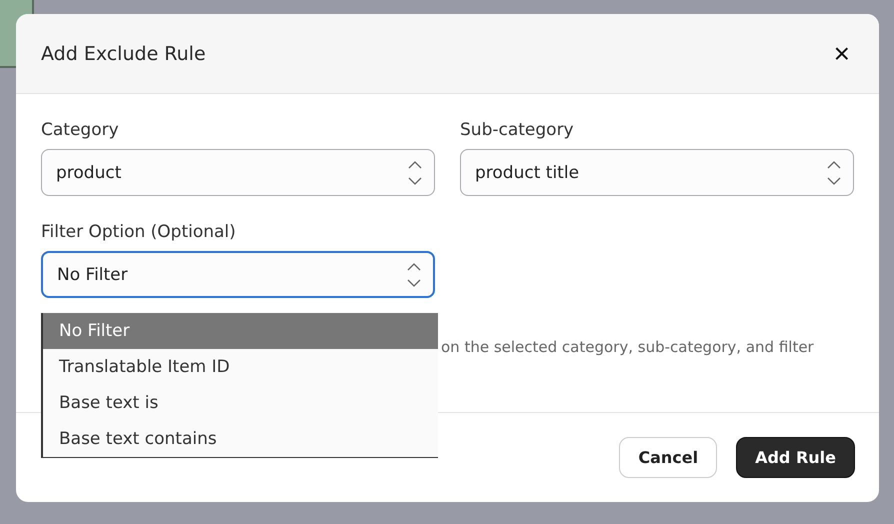  I want to click on select-field: product title, so click(657, 172).